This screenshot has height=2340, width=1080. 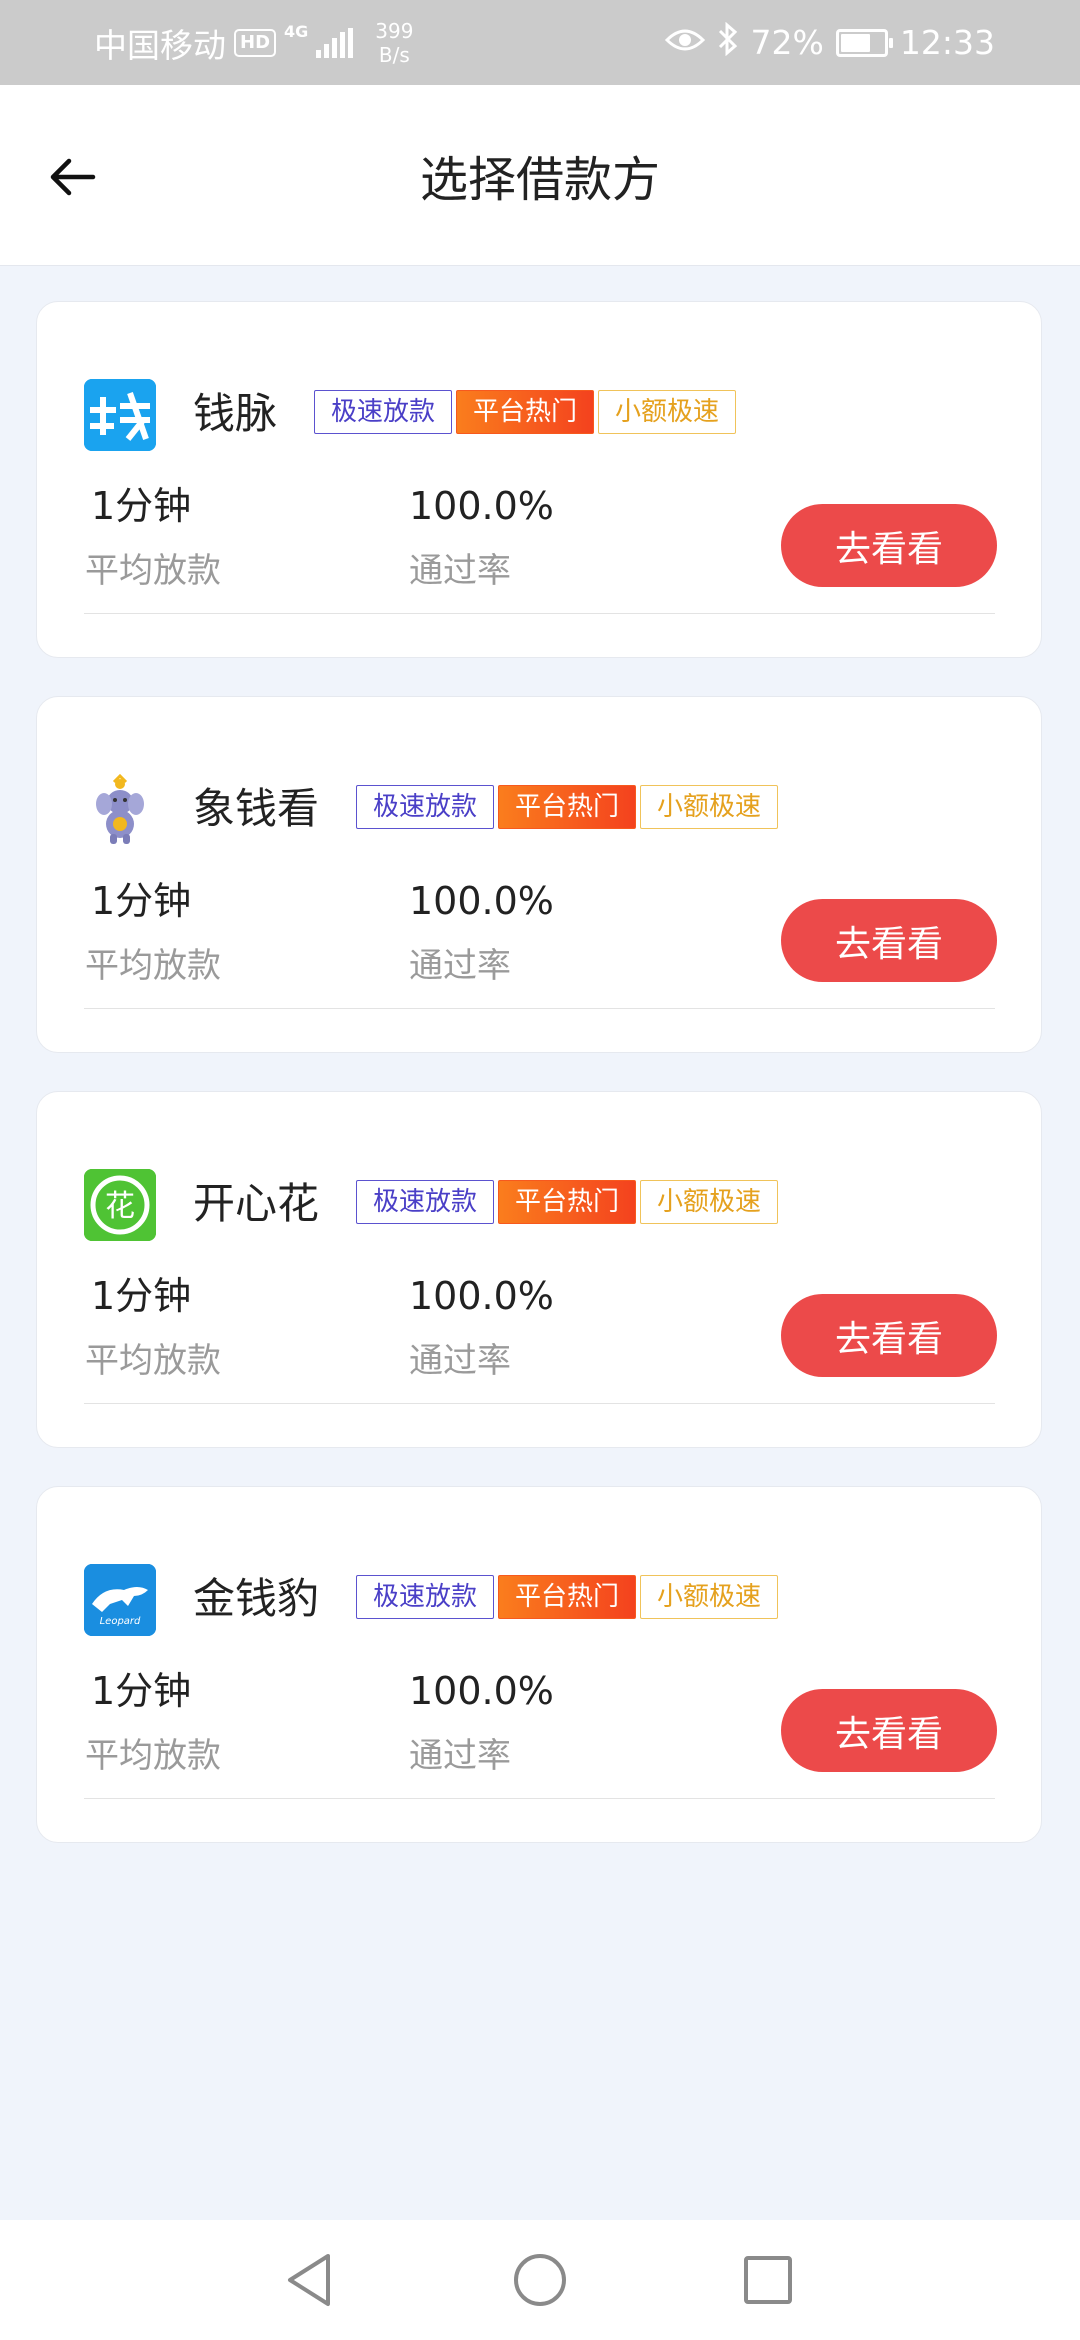 I want to click on svg-text: Leopard, so click(x=120, y=1621).